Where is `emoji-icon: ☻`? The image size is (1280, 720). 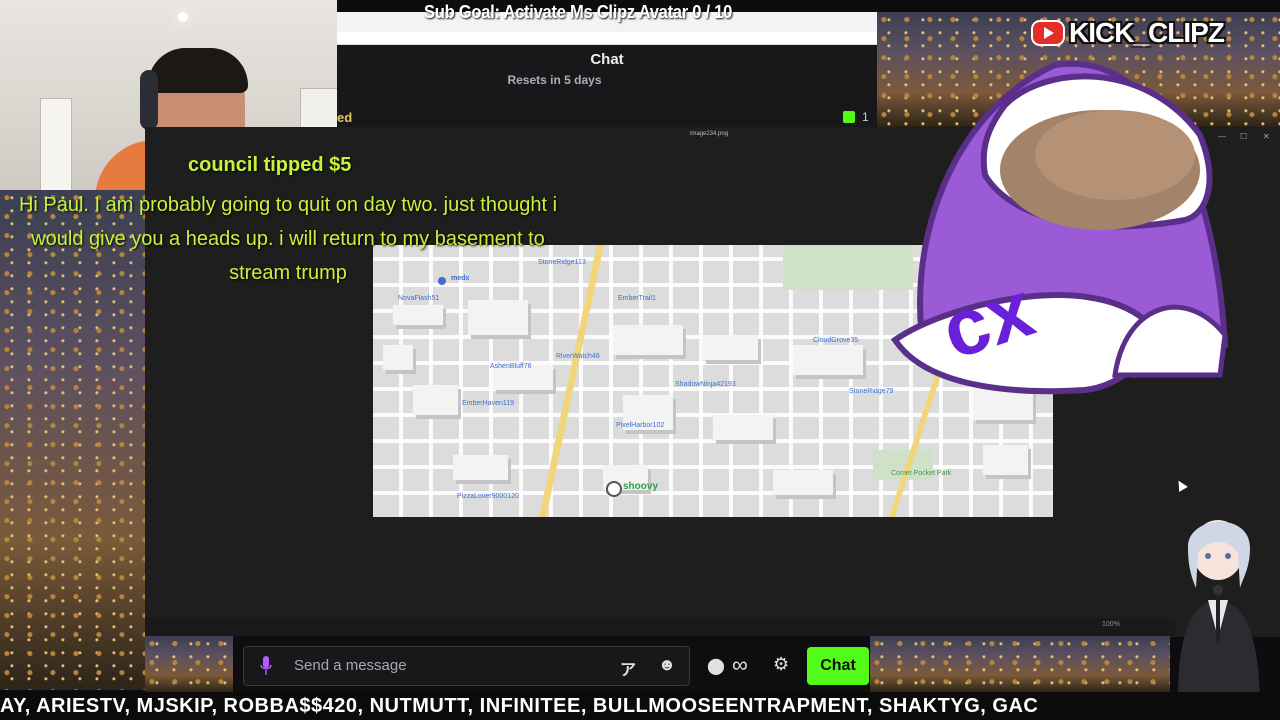 emoji-icon: ☻ is located at coordinates (667, 665).